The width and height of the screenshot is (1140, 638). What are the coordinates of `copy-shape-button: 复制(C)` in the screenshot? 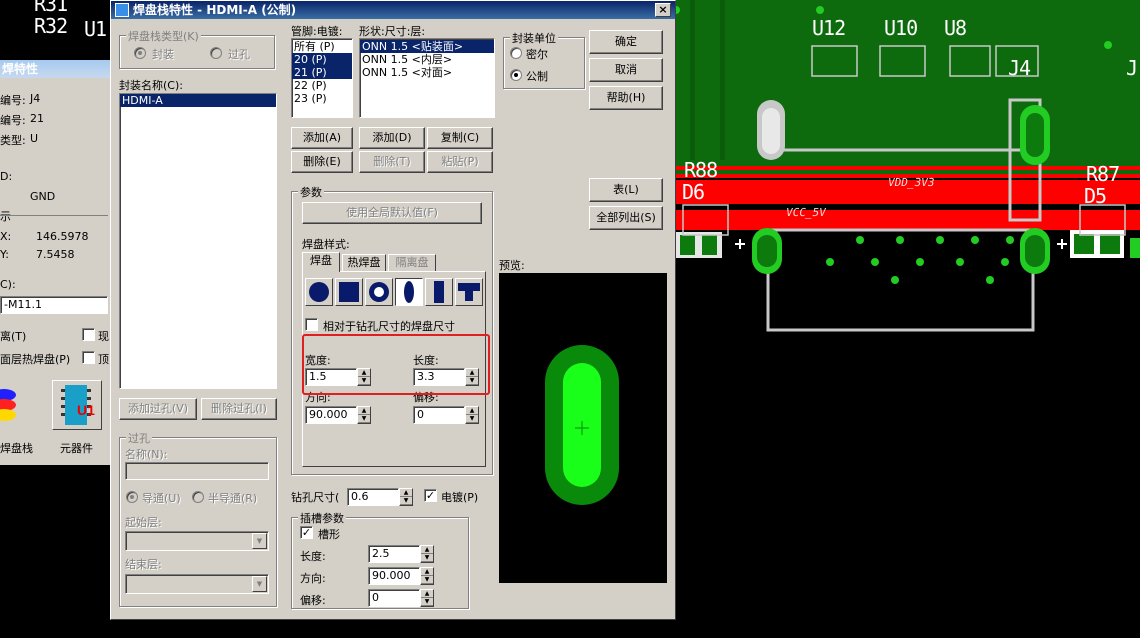 It's located at (460, 138).